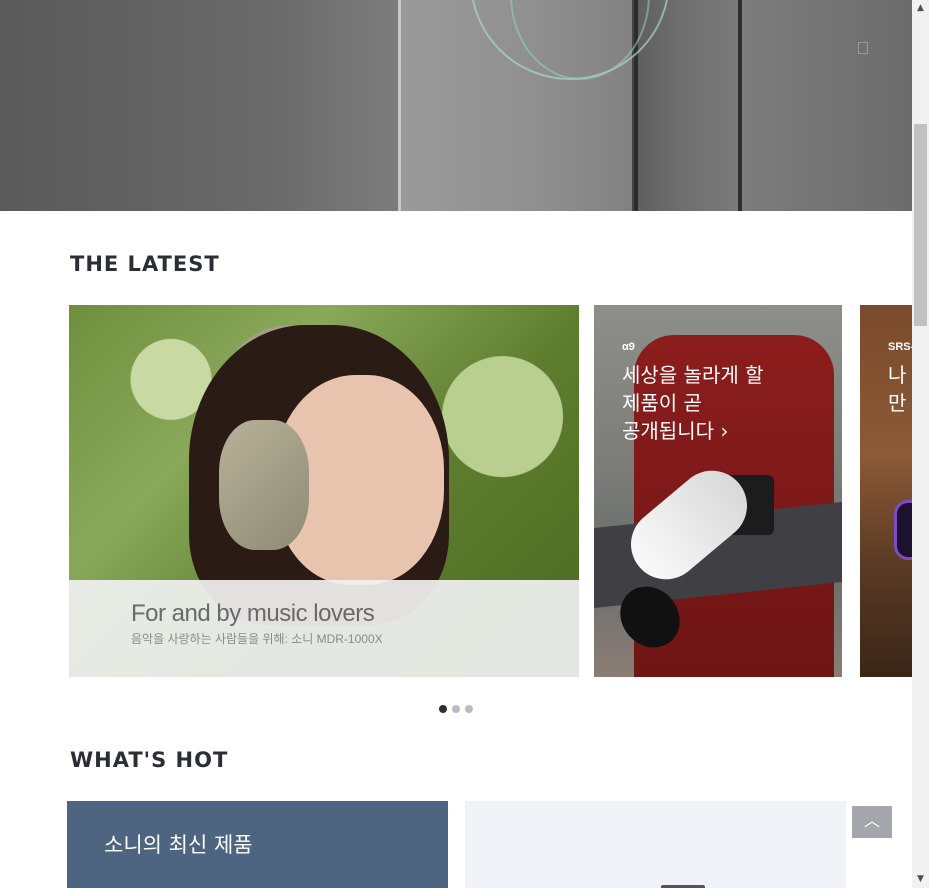 This screenshot has height=888, width=929. Describe the element at coordinates (149, 760) in the screenshot. I see `hot-section-title: WHAT'S HOT` at that location.